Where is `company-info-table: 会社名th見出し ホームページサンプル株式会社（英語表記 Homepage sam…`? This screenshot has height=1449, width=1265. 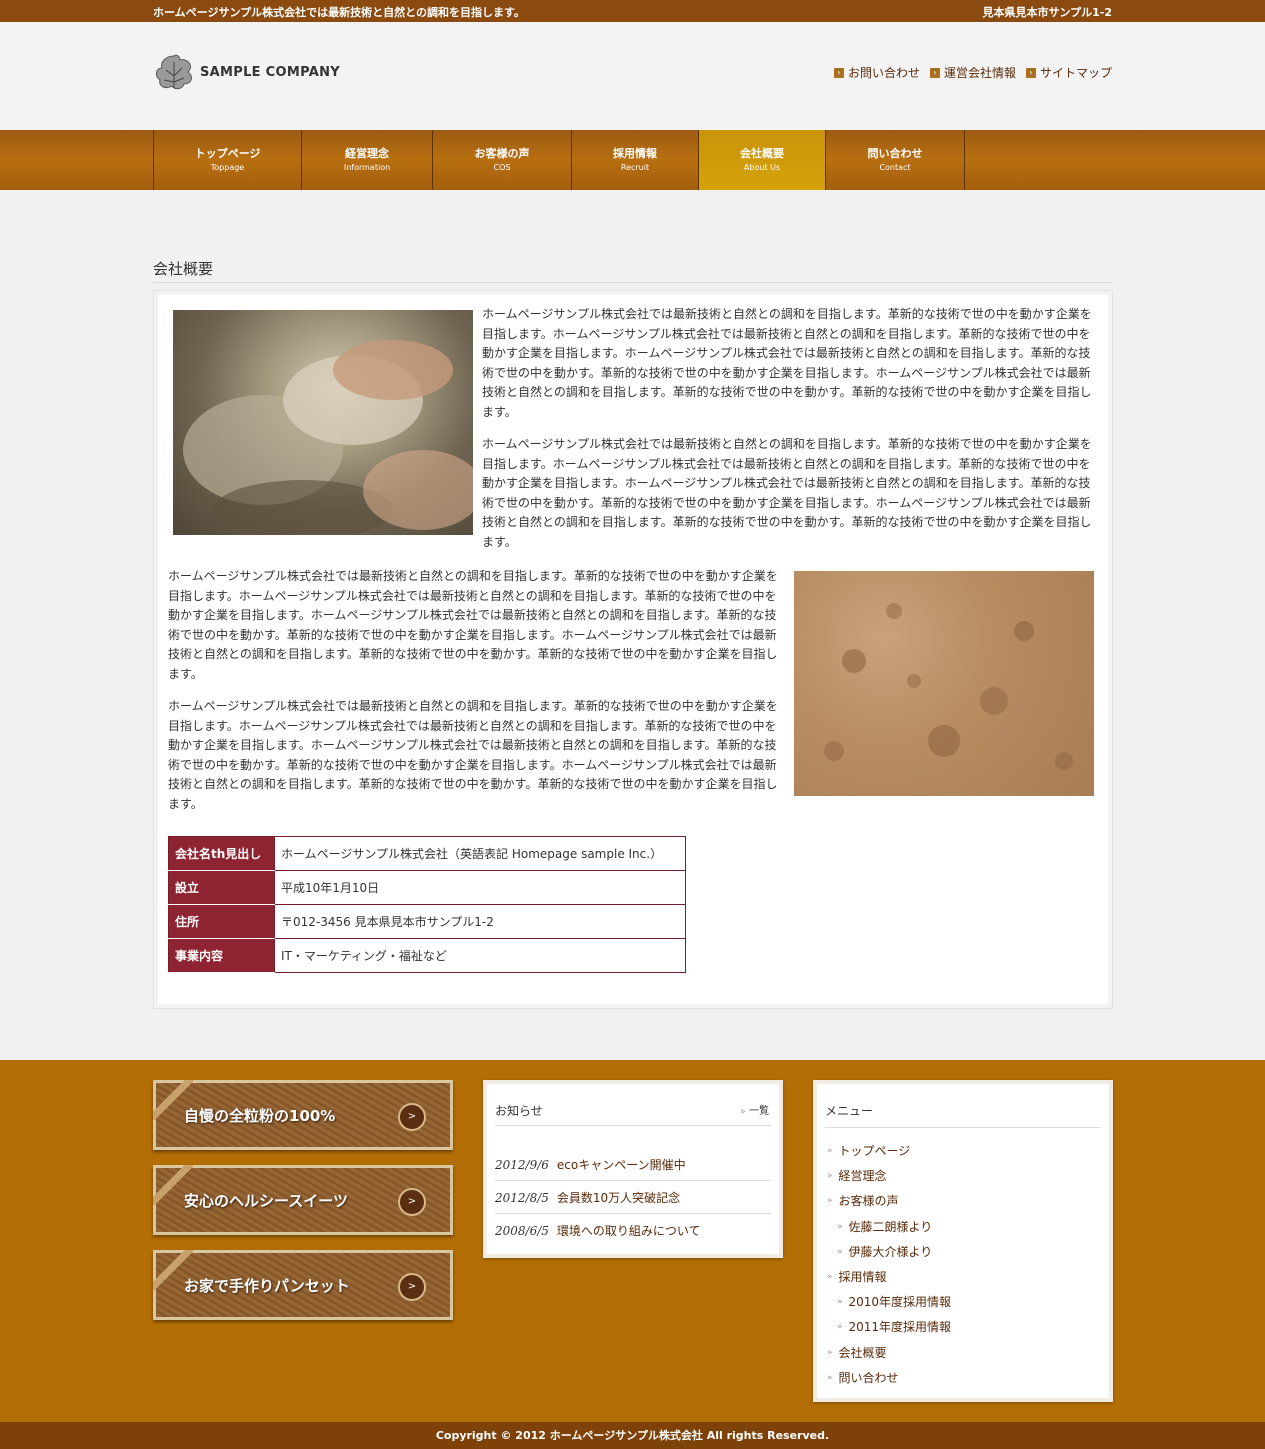 company-info-table: 会社名th見出し ホームページサンプル株式会社（英語表記 Homepage sam… is located at coordinates (427, 904).